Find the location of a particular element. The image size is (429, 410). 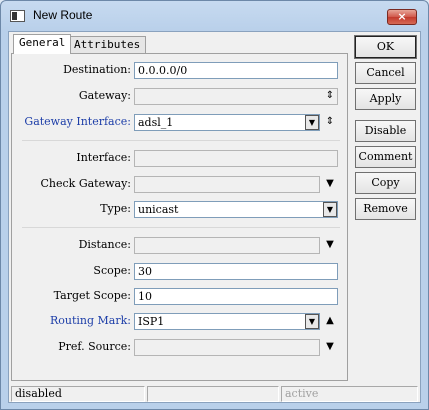

gateway-interface-label: Gateway Interface: is located at coordinates (77, 121).